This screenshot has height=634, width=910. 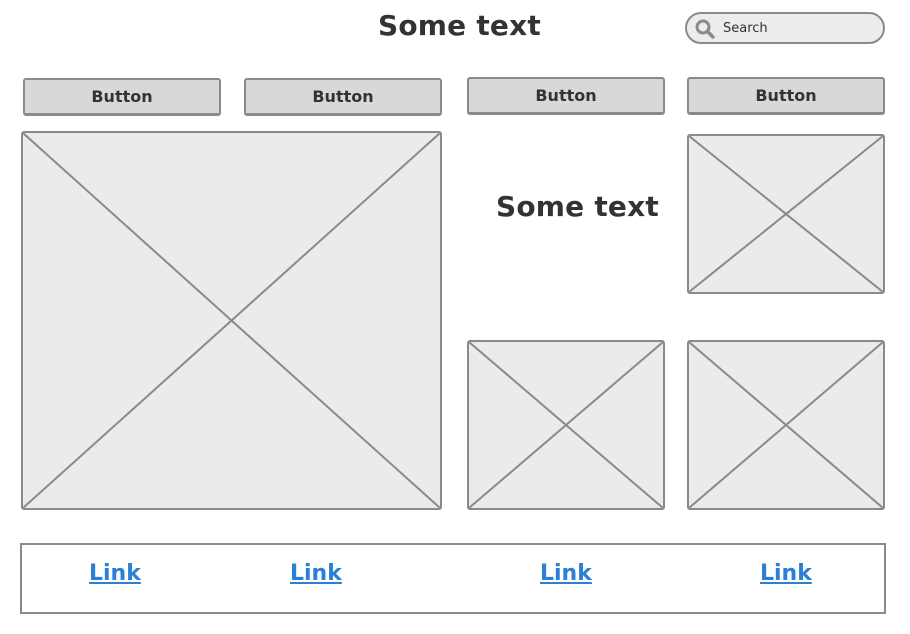 What do you see at coordinates (786, 425) in the screenshot?
I see `image-placeholder-bottom-right` at bounding box center [786, 425].